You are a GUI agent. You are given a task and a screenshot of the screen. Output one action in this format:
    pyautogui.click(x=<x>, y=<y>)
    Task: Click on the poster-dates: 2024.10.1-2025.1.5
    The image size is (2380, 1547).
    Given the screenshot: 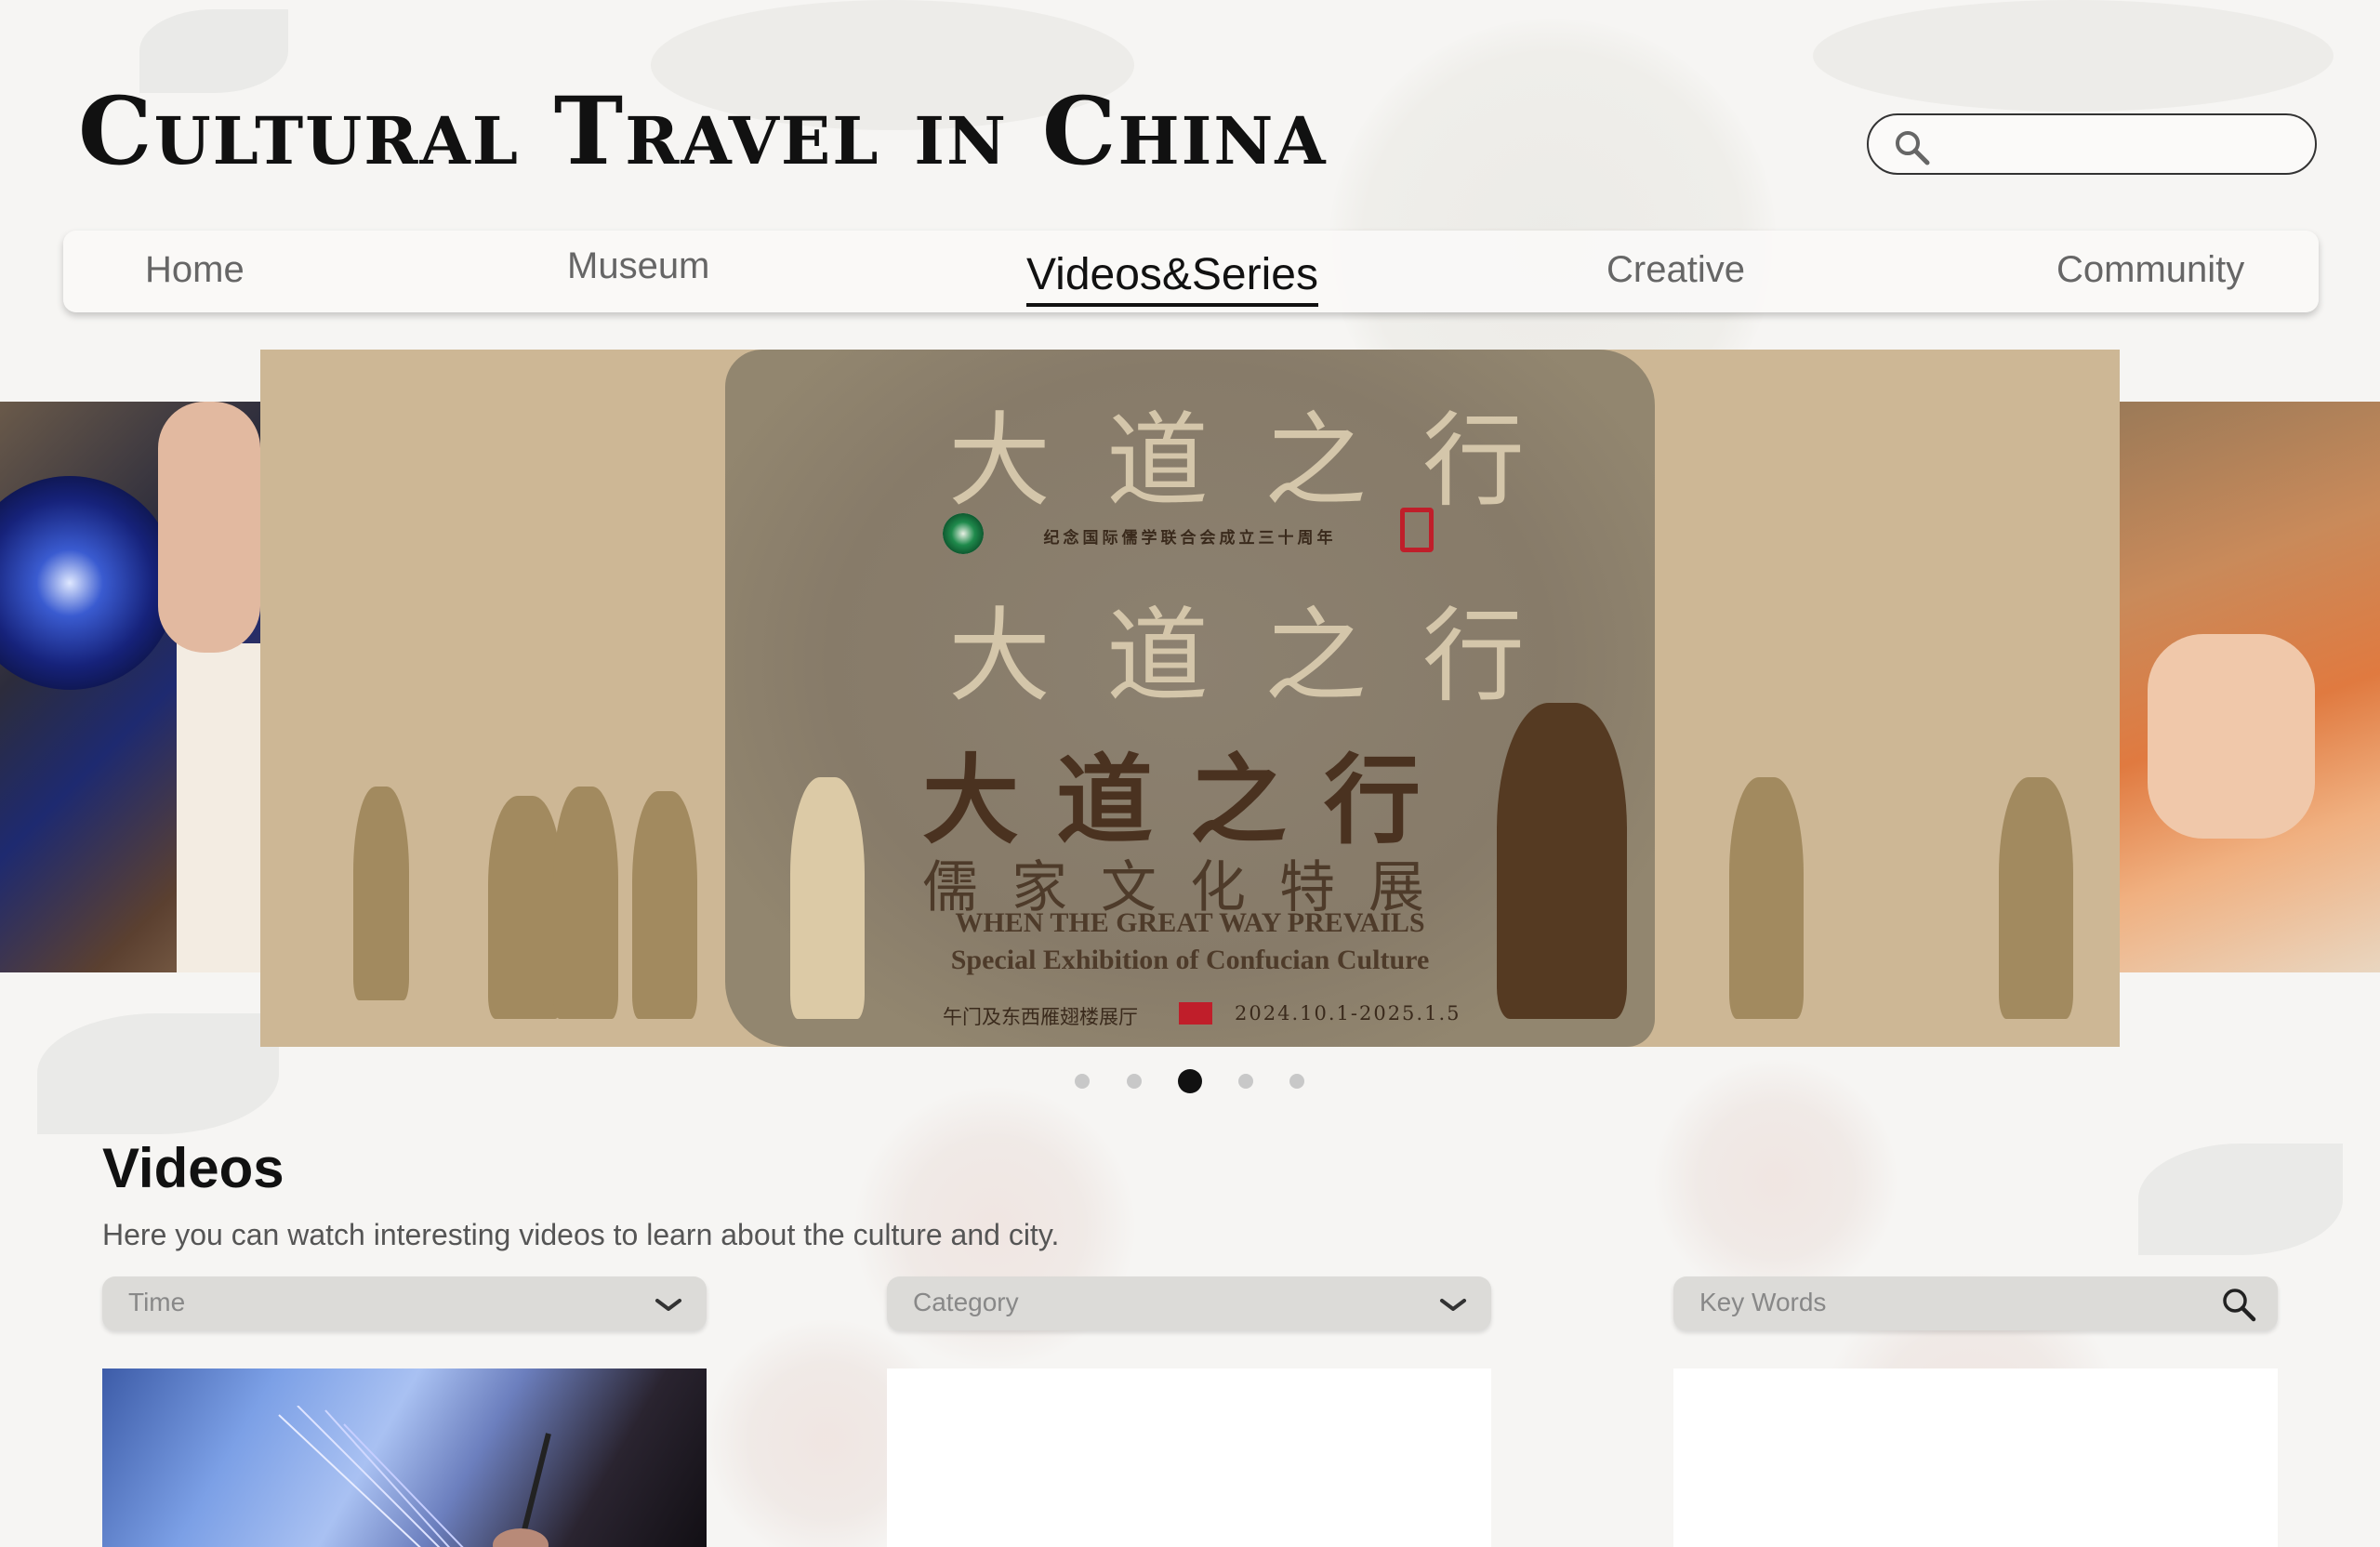 What is the action you would take?
    pyautogui.click(x=1348, y=1013)
    